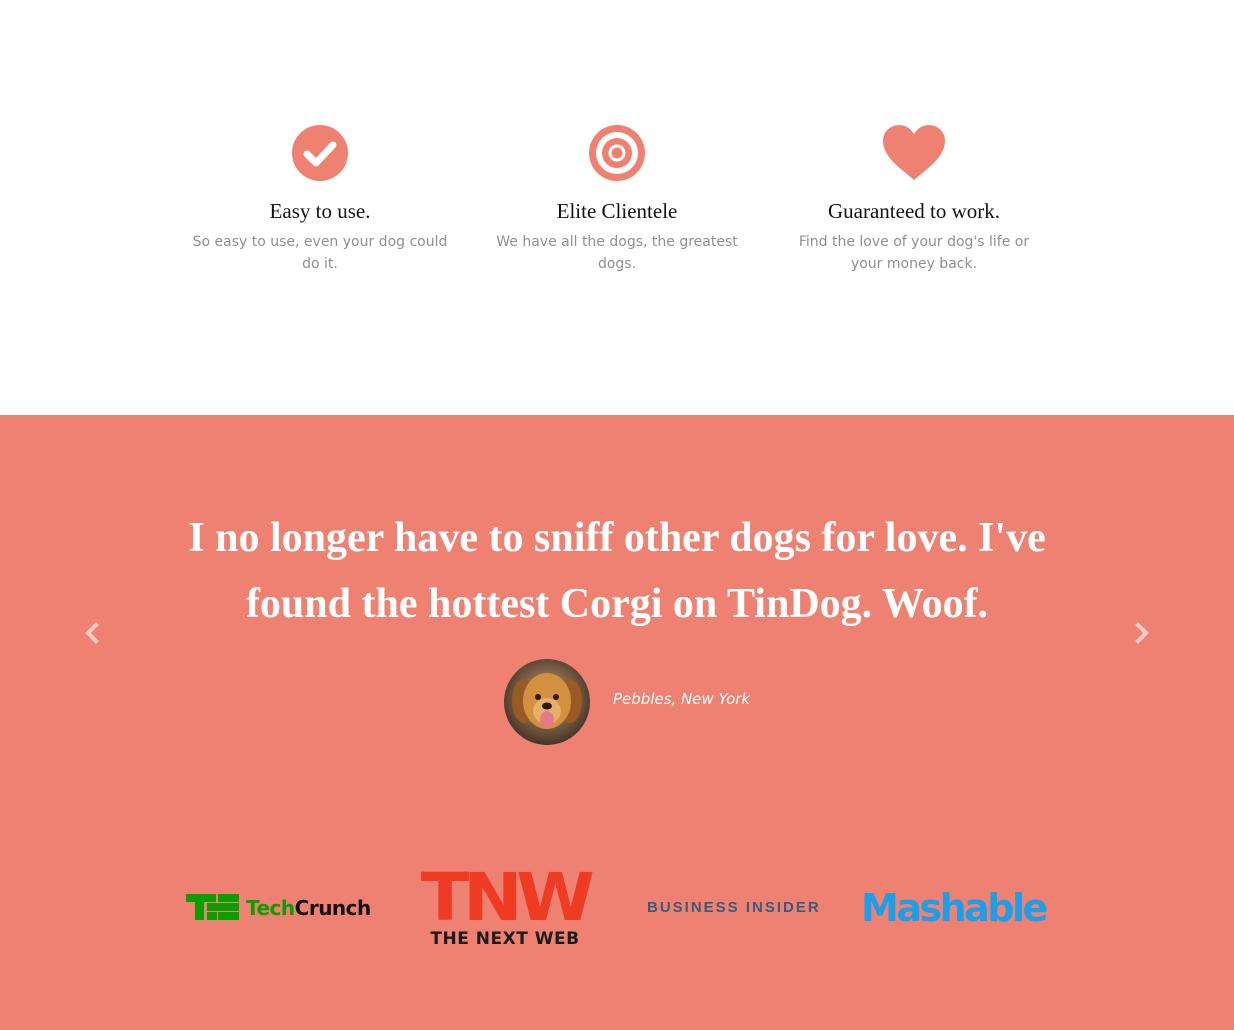 The image size is (1234, 1030). I want to click on carousel-prev-icon, so click(93, 633).